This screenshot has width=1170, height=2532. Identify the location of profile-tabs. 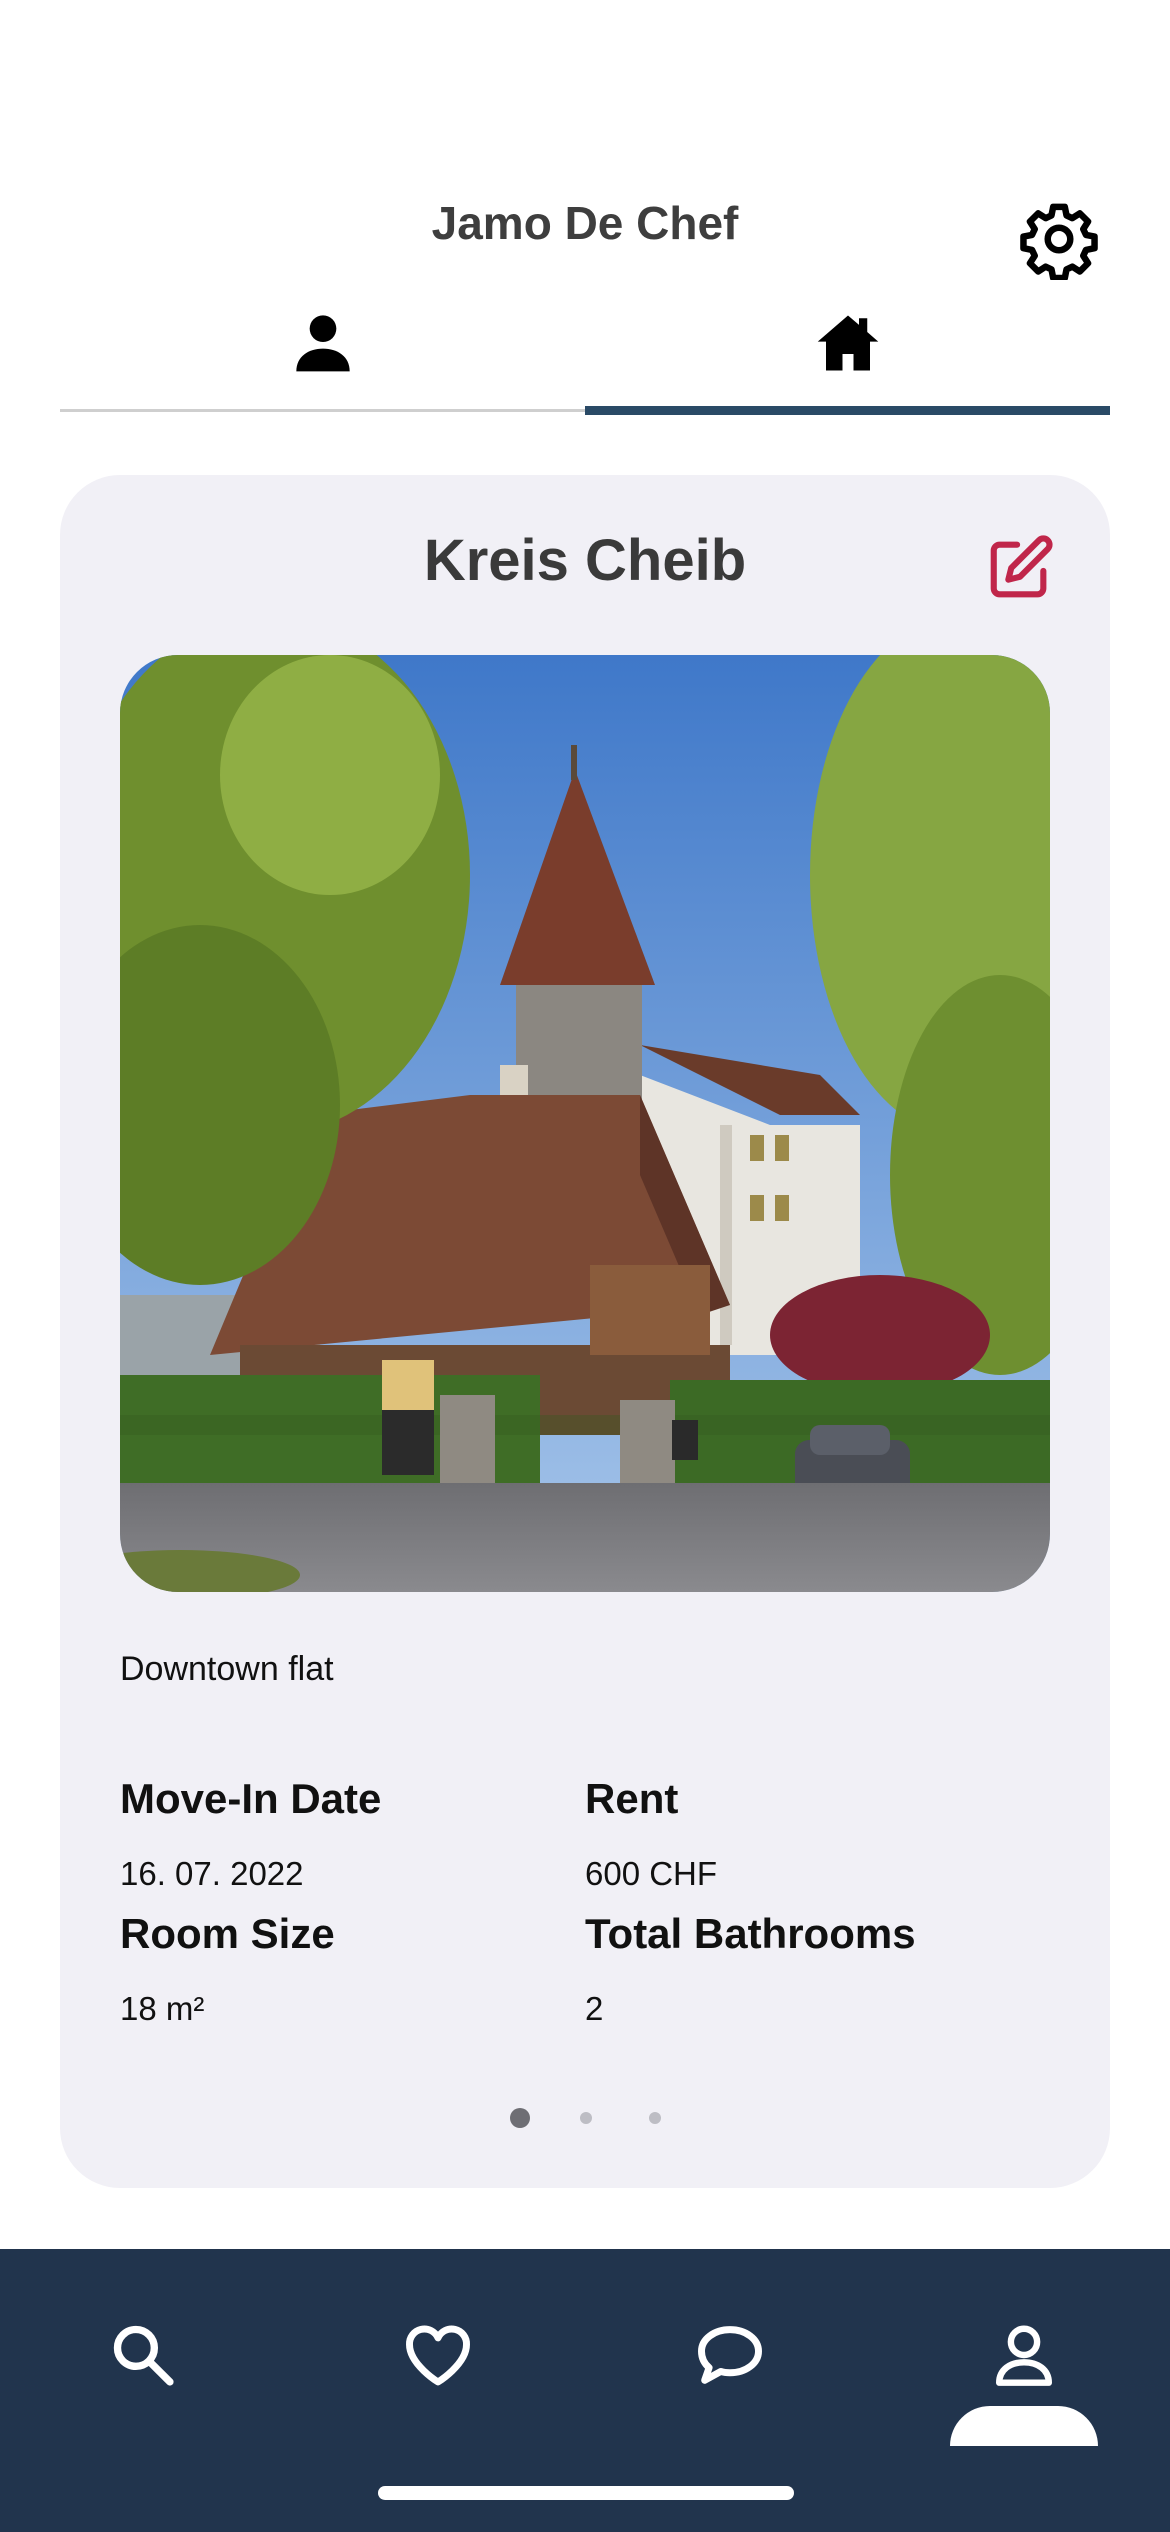
(585, 358).